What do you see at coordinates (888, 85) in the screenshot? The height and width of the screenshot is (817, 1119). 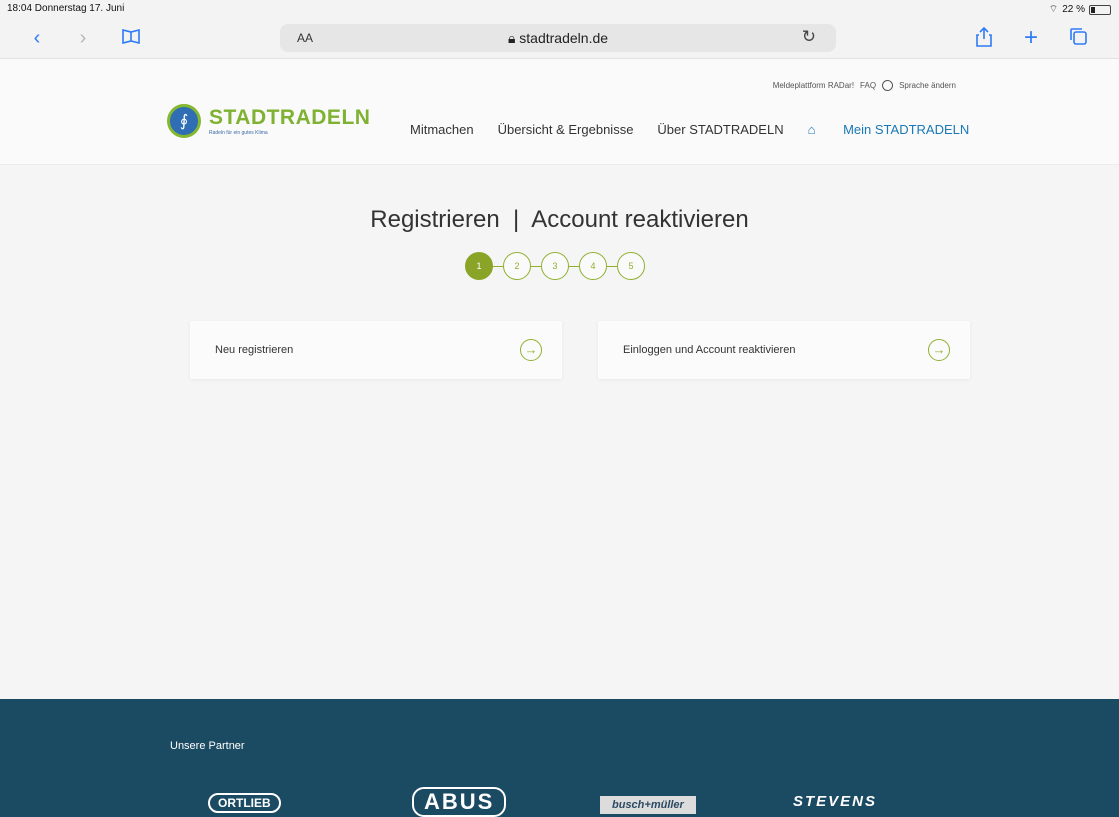 I see `globe-icon` at bounding box center [888, 85].